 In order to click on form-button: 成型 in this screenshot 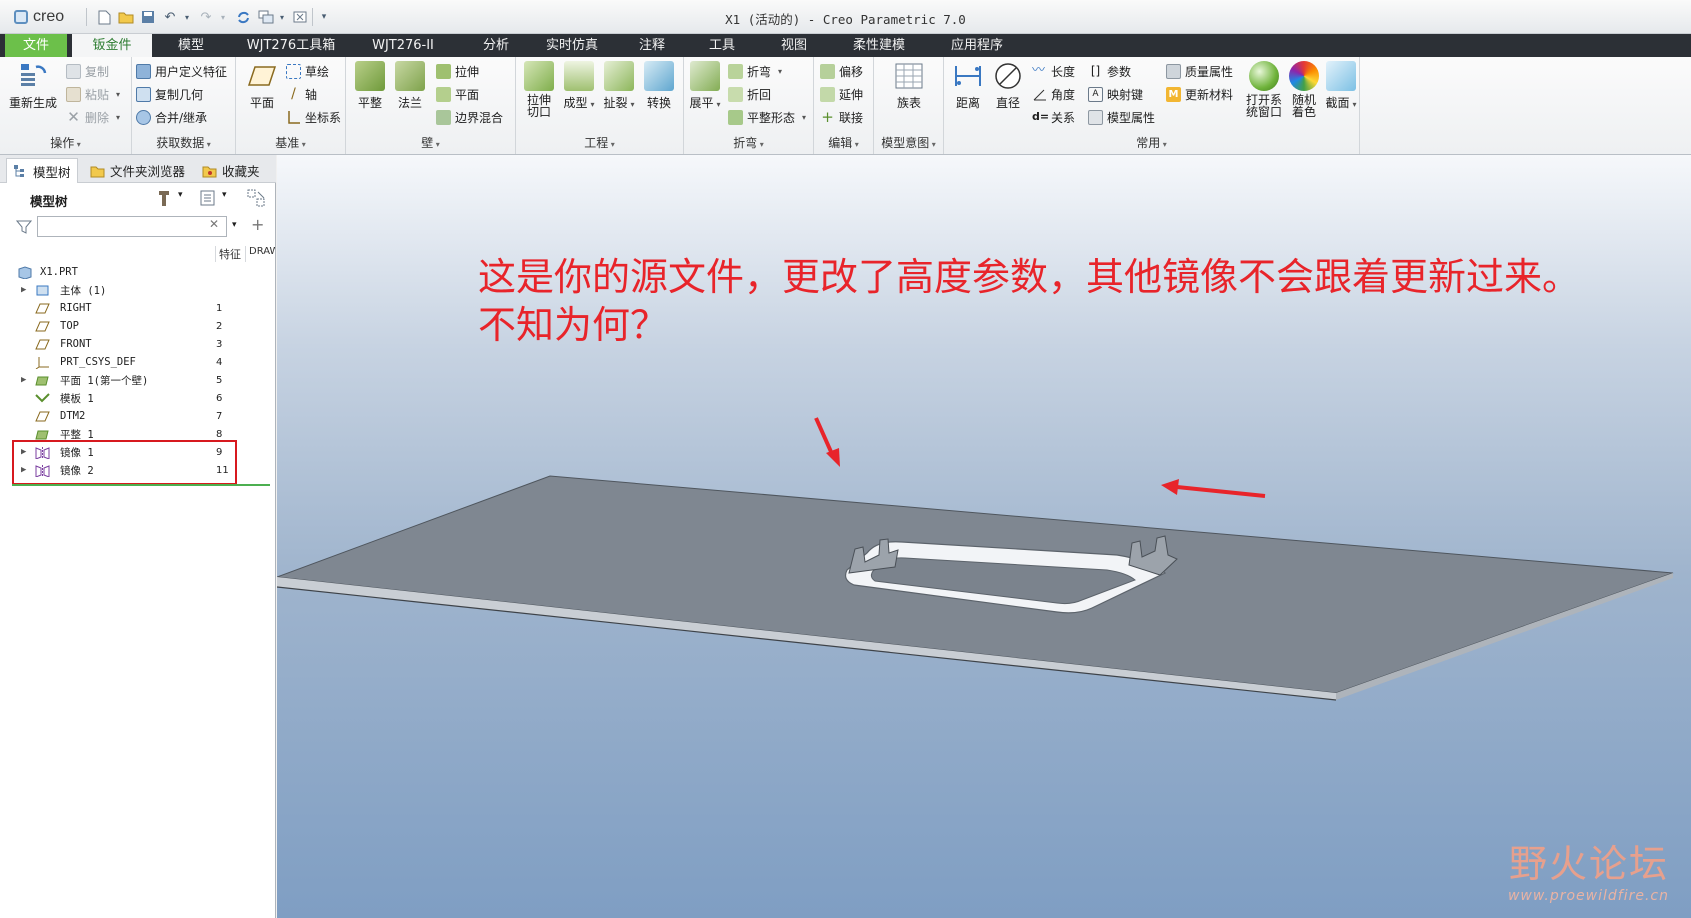, I will do `click(579, 86)`.